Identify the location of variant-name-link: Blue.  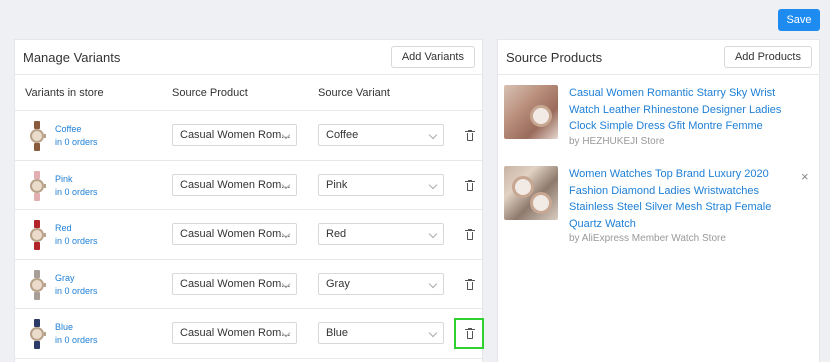
(64, 327).